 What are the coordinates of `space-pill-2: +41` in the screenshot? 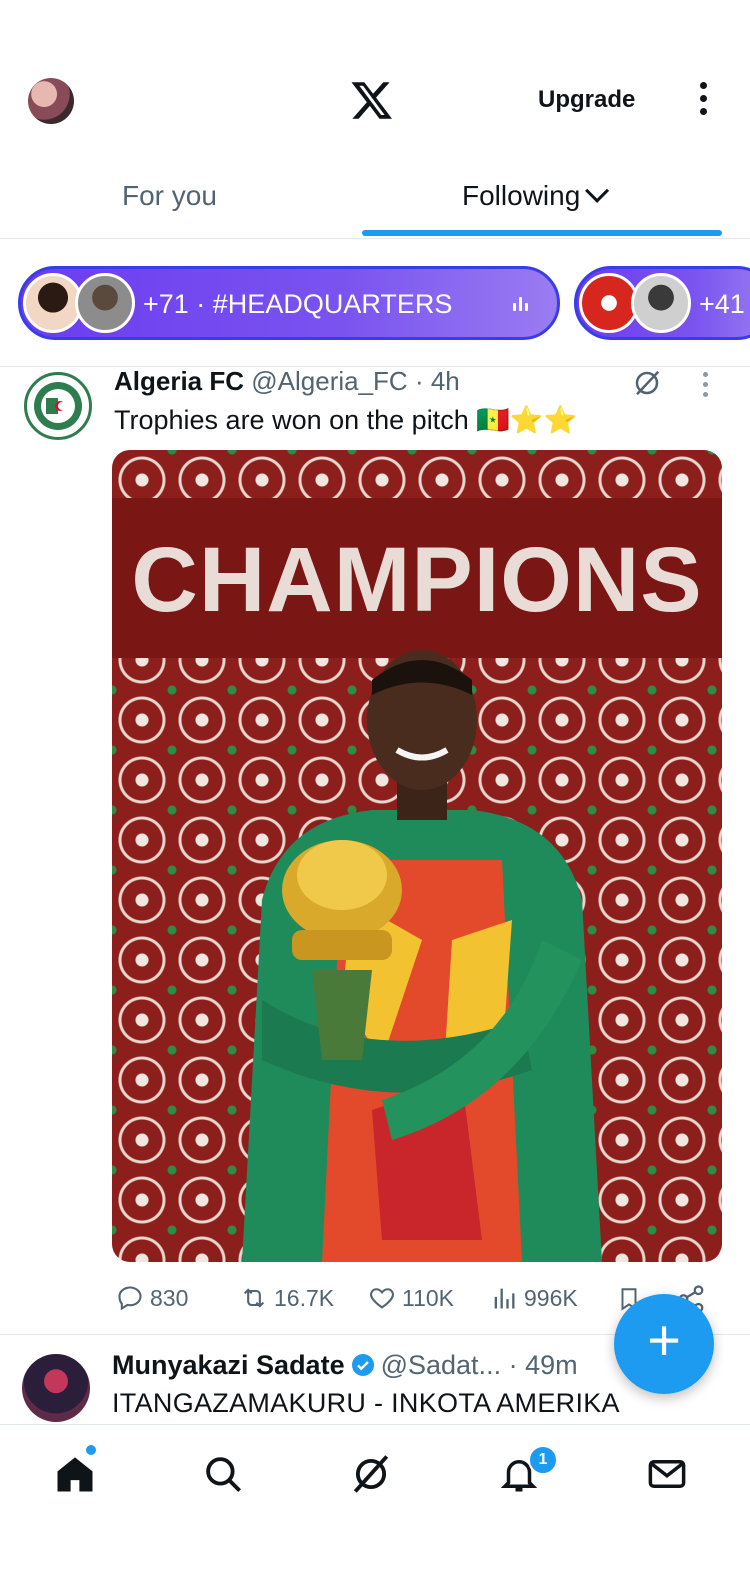 It's located at (662, 303).